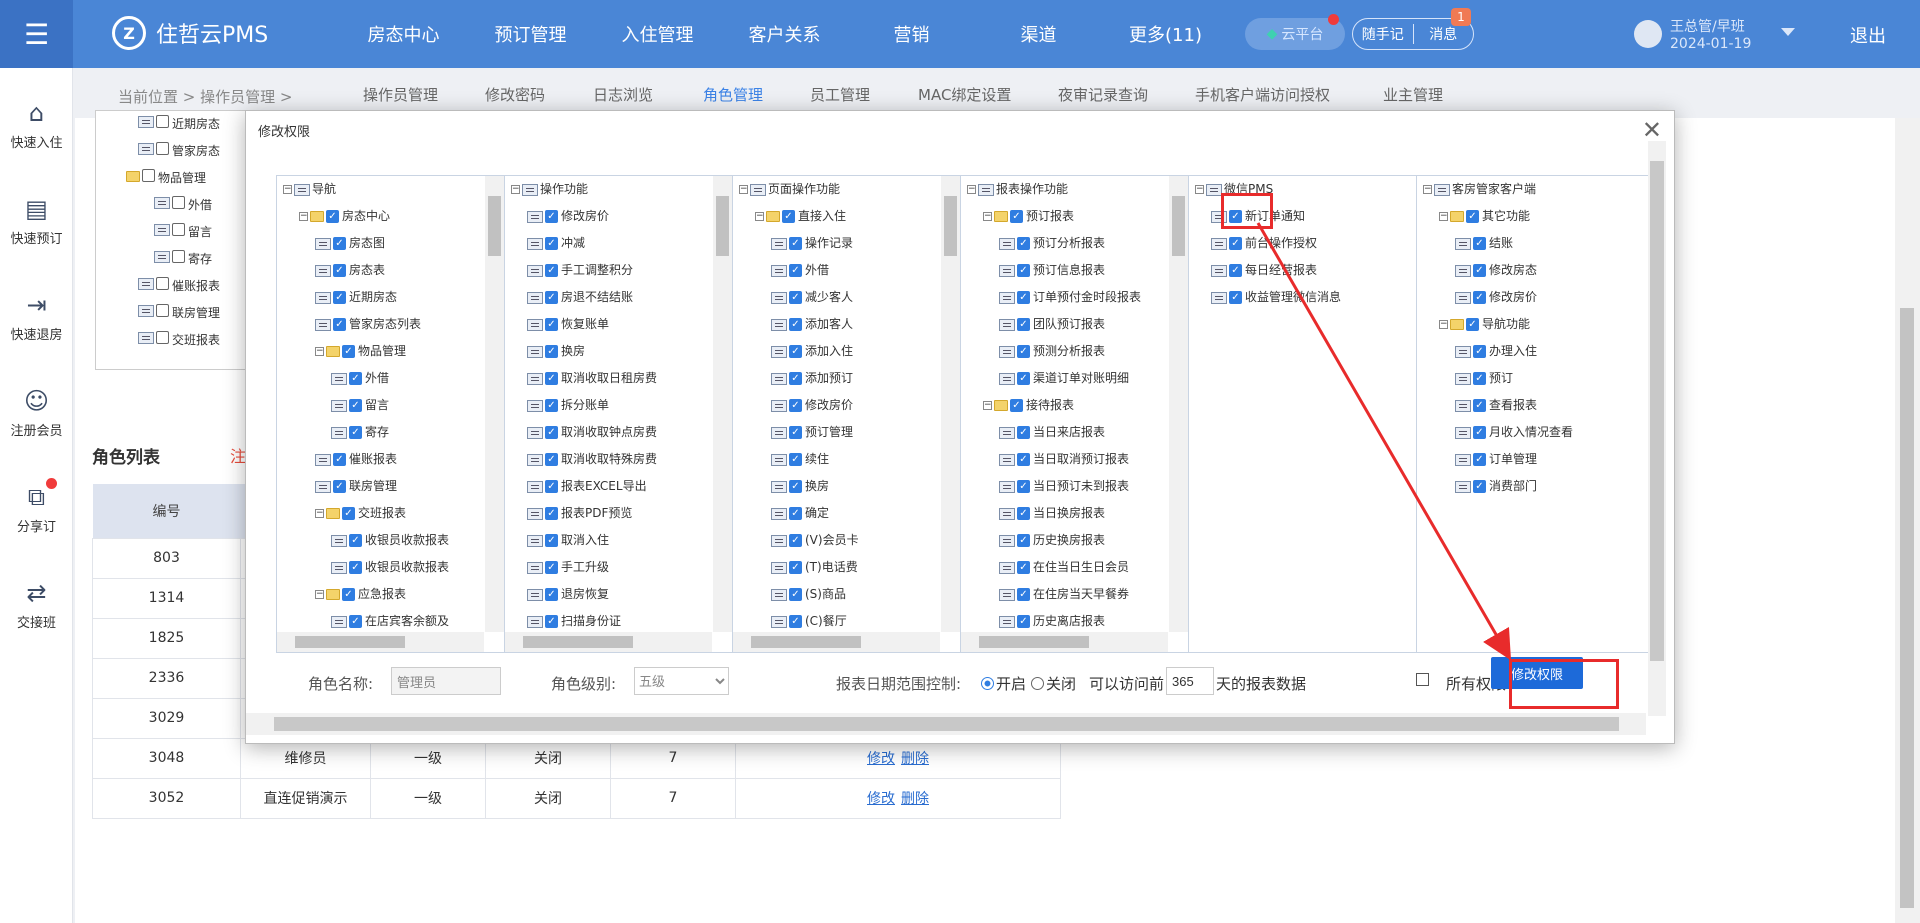  I want to click on sidebar-item-register-member: ☺ 注册会员, so click(36, 412).